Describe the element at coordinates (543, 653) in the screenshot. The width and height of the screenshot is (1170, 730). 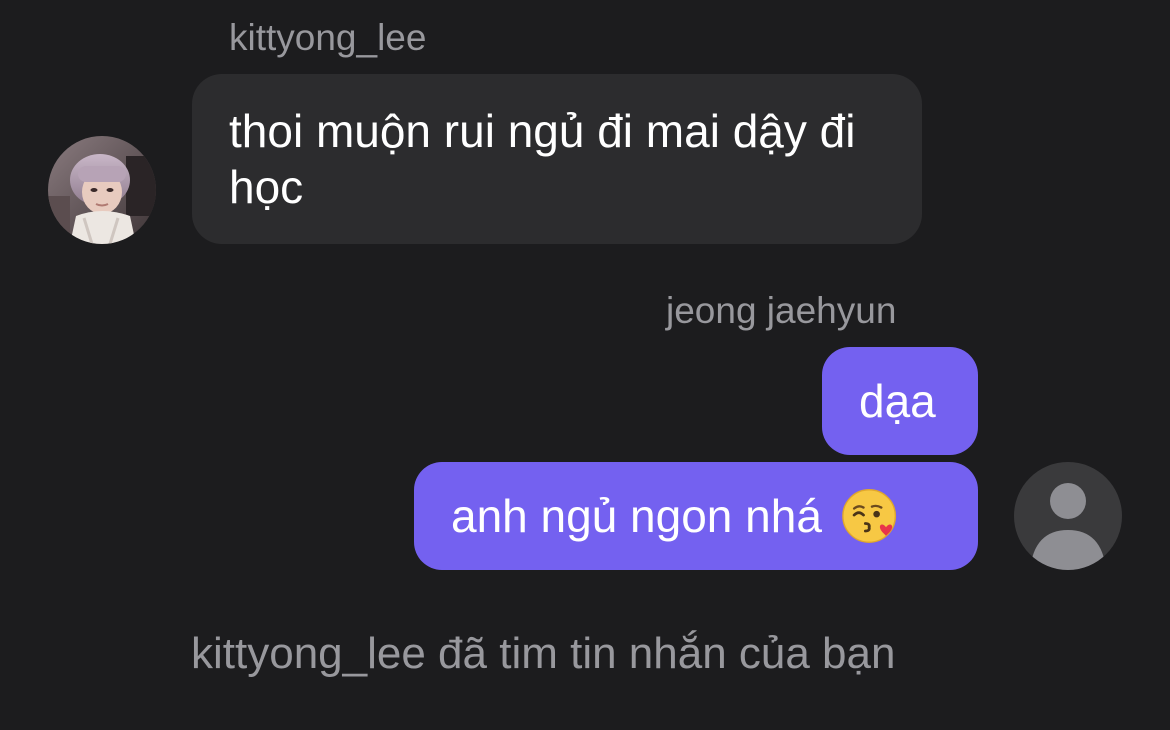
I see `reaction-notice: kittyong_lee đã tim tin nhắn của bạn` at that location.